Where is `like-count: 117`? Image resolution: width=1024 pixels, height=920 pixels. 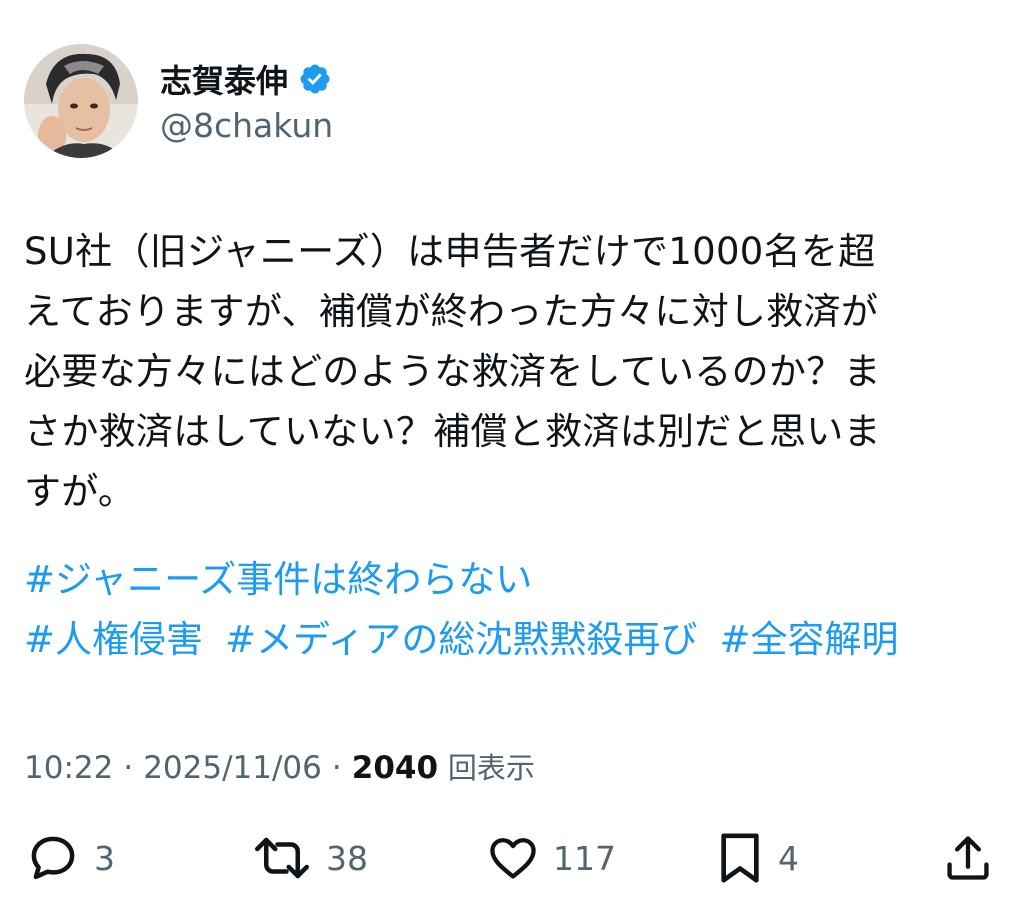 like-count: 117 is located at coordinates (584, 858).